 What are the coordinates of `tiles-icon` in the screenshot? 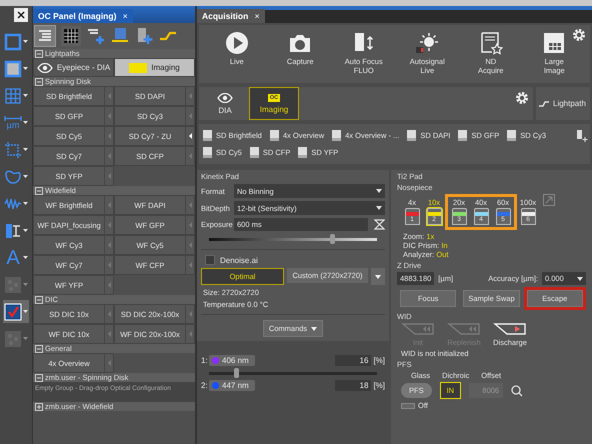 It's located at (554, 43).